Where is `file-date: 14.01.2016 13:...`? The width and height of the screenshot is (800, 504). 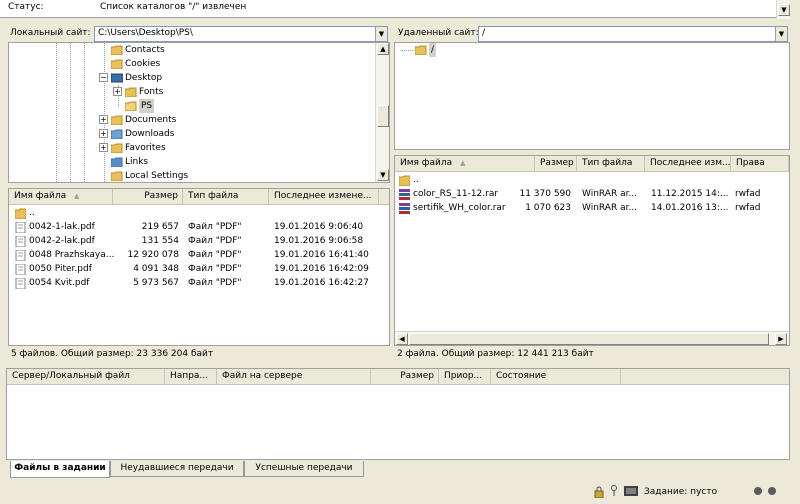
file-date: 14.01.2016 13:... is located at coordinates (690, 208).